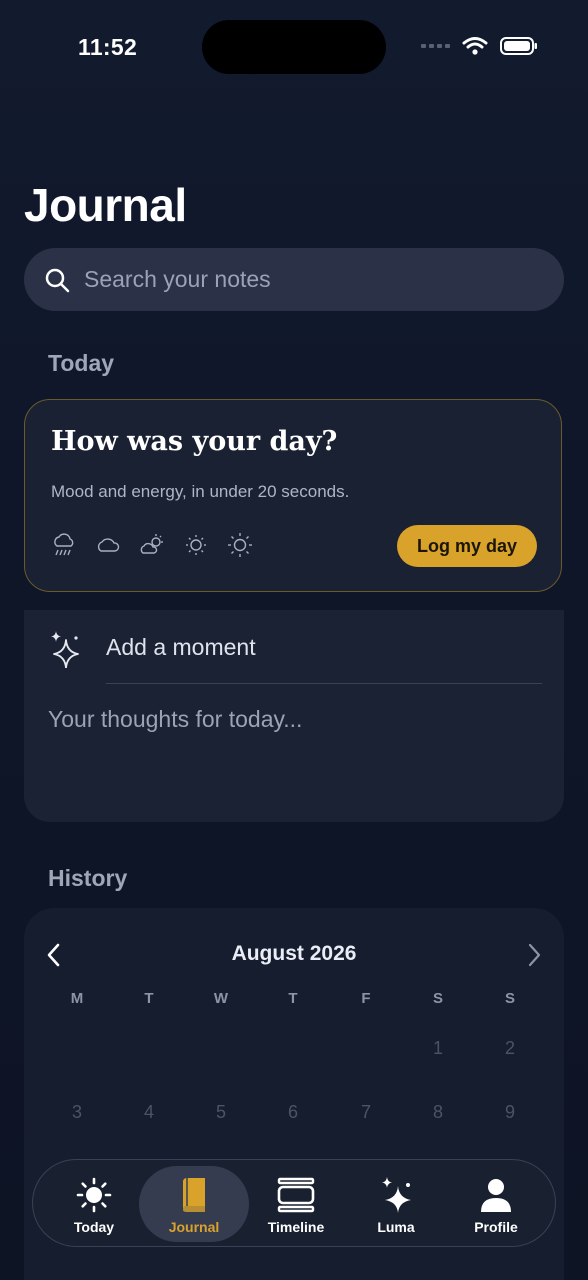 Image resolution: width=588 pixels, height=1280 pixels. What do you see at coordinates (149, 1112) in the screenshot?
I see `calendar-day: 4` at bounding box center [149, 1112].